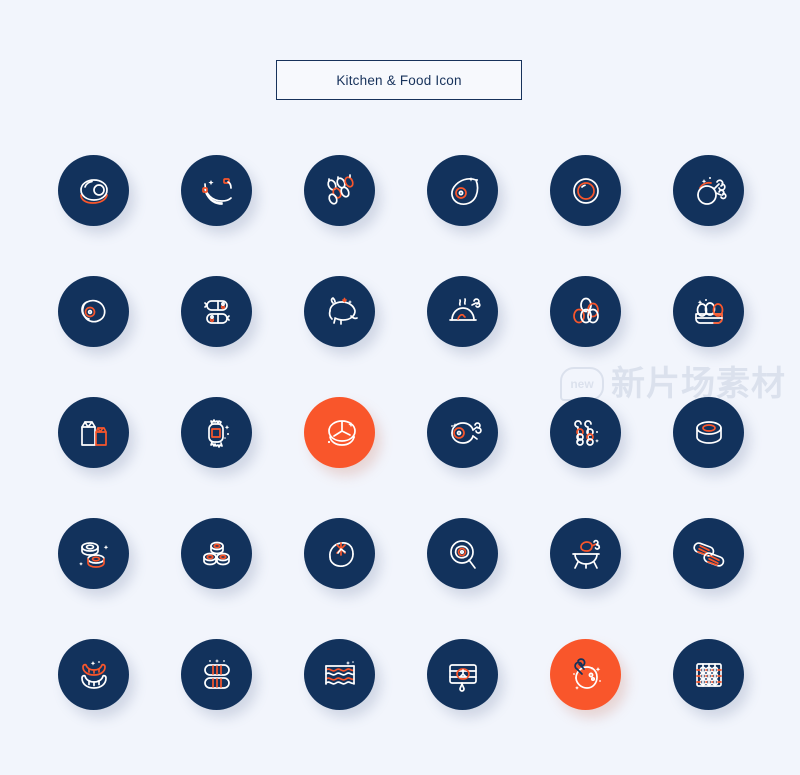  What do you see at coordinates (462, 311) in the screenshot?
I see `serving-cloche-icon` at bounding box center [462, 311].